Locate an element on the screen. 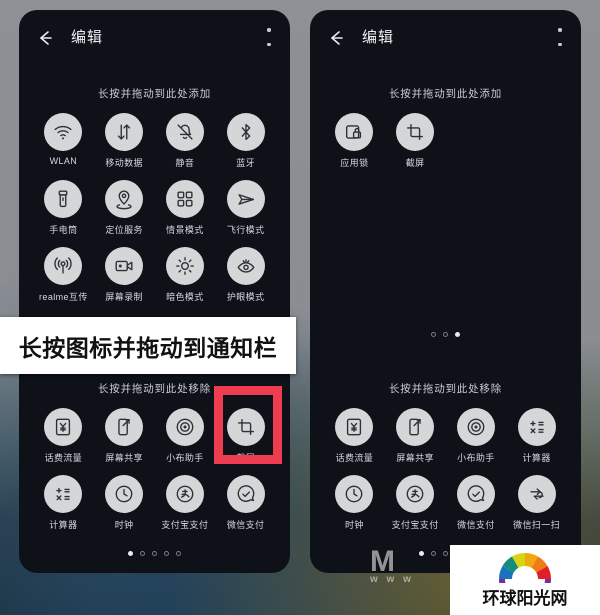 This screenshot has width=600, height=615. airplane-icon is located at coordinates (245, 199).